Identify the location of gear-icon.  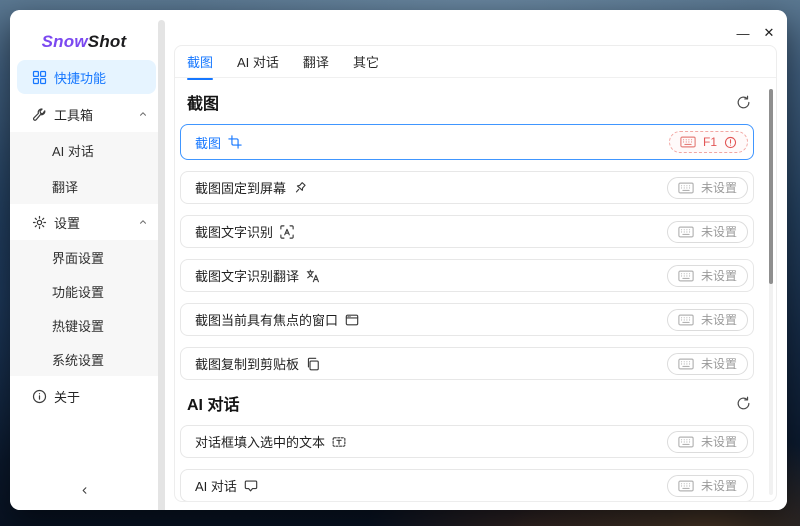
(39, 222).